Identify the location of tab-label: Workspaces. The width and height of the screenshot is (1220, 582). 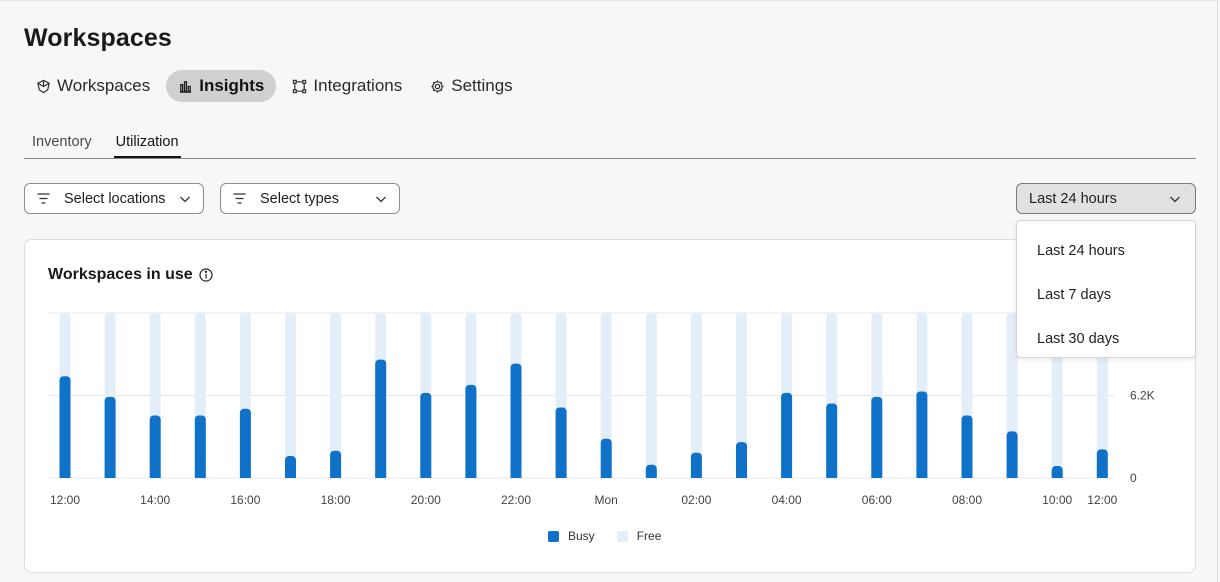
(104, 85).